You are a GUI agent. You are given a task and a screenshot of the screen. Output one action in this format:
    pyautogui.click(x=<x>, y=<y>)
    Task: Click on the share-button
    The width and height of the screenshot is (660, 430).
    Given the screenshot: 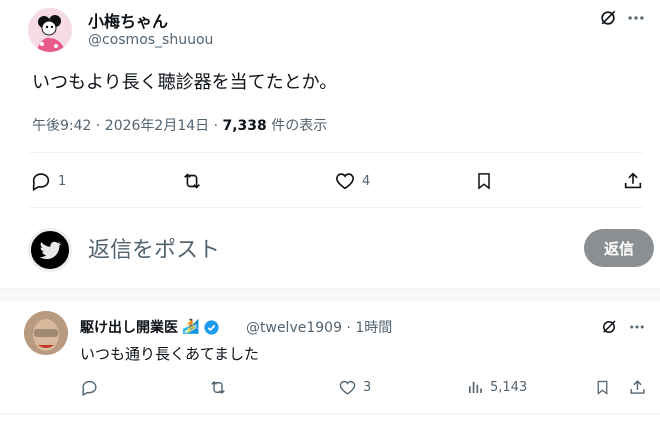 What is the action you would take?
    pyautogui.click(x=633, y=181)
    